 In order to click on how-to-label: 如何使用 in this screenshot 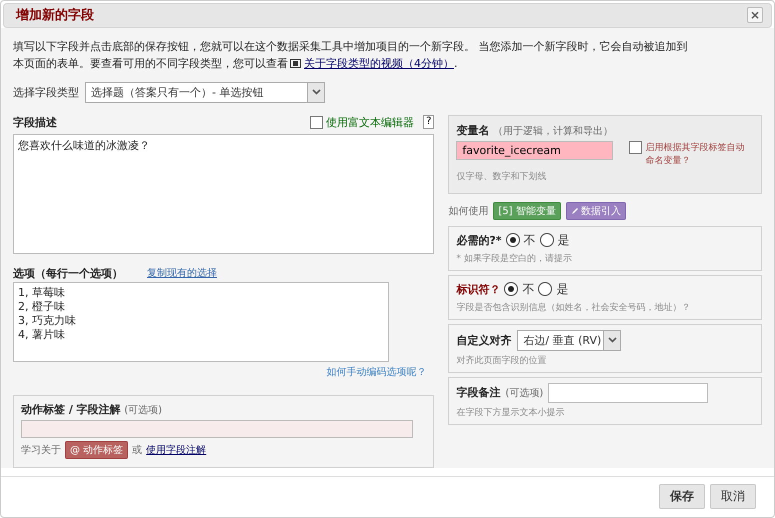, I will do `click(468, 211)`.